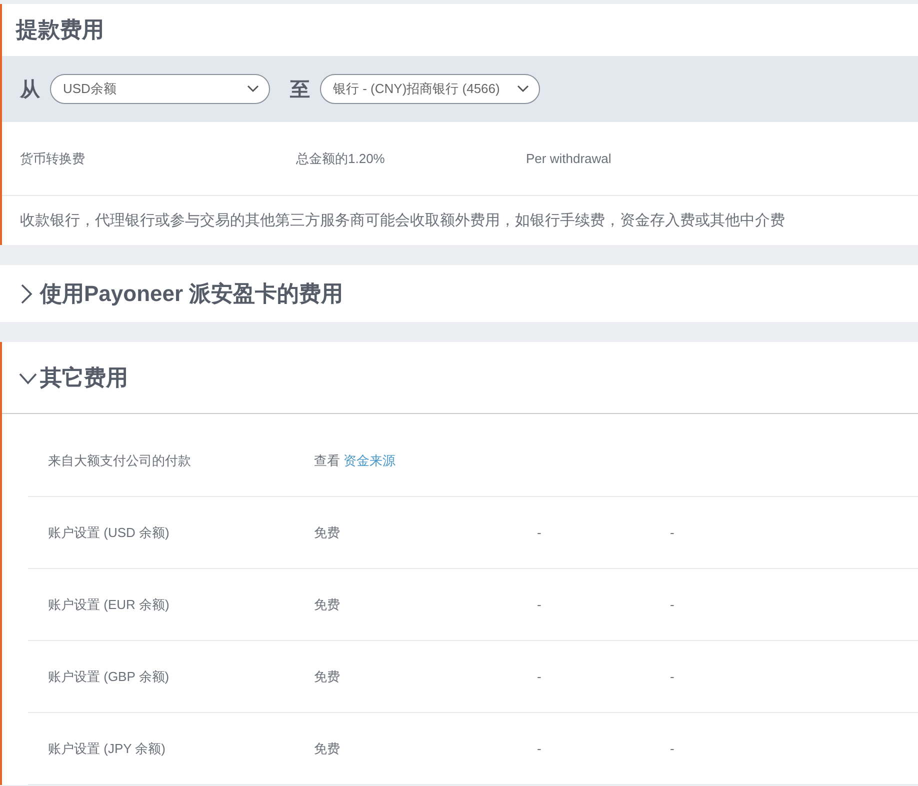  I want to click on fee-value: 查看 资金来源, so click(355, 461).